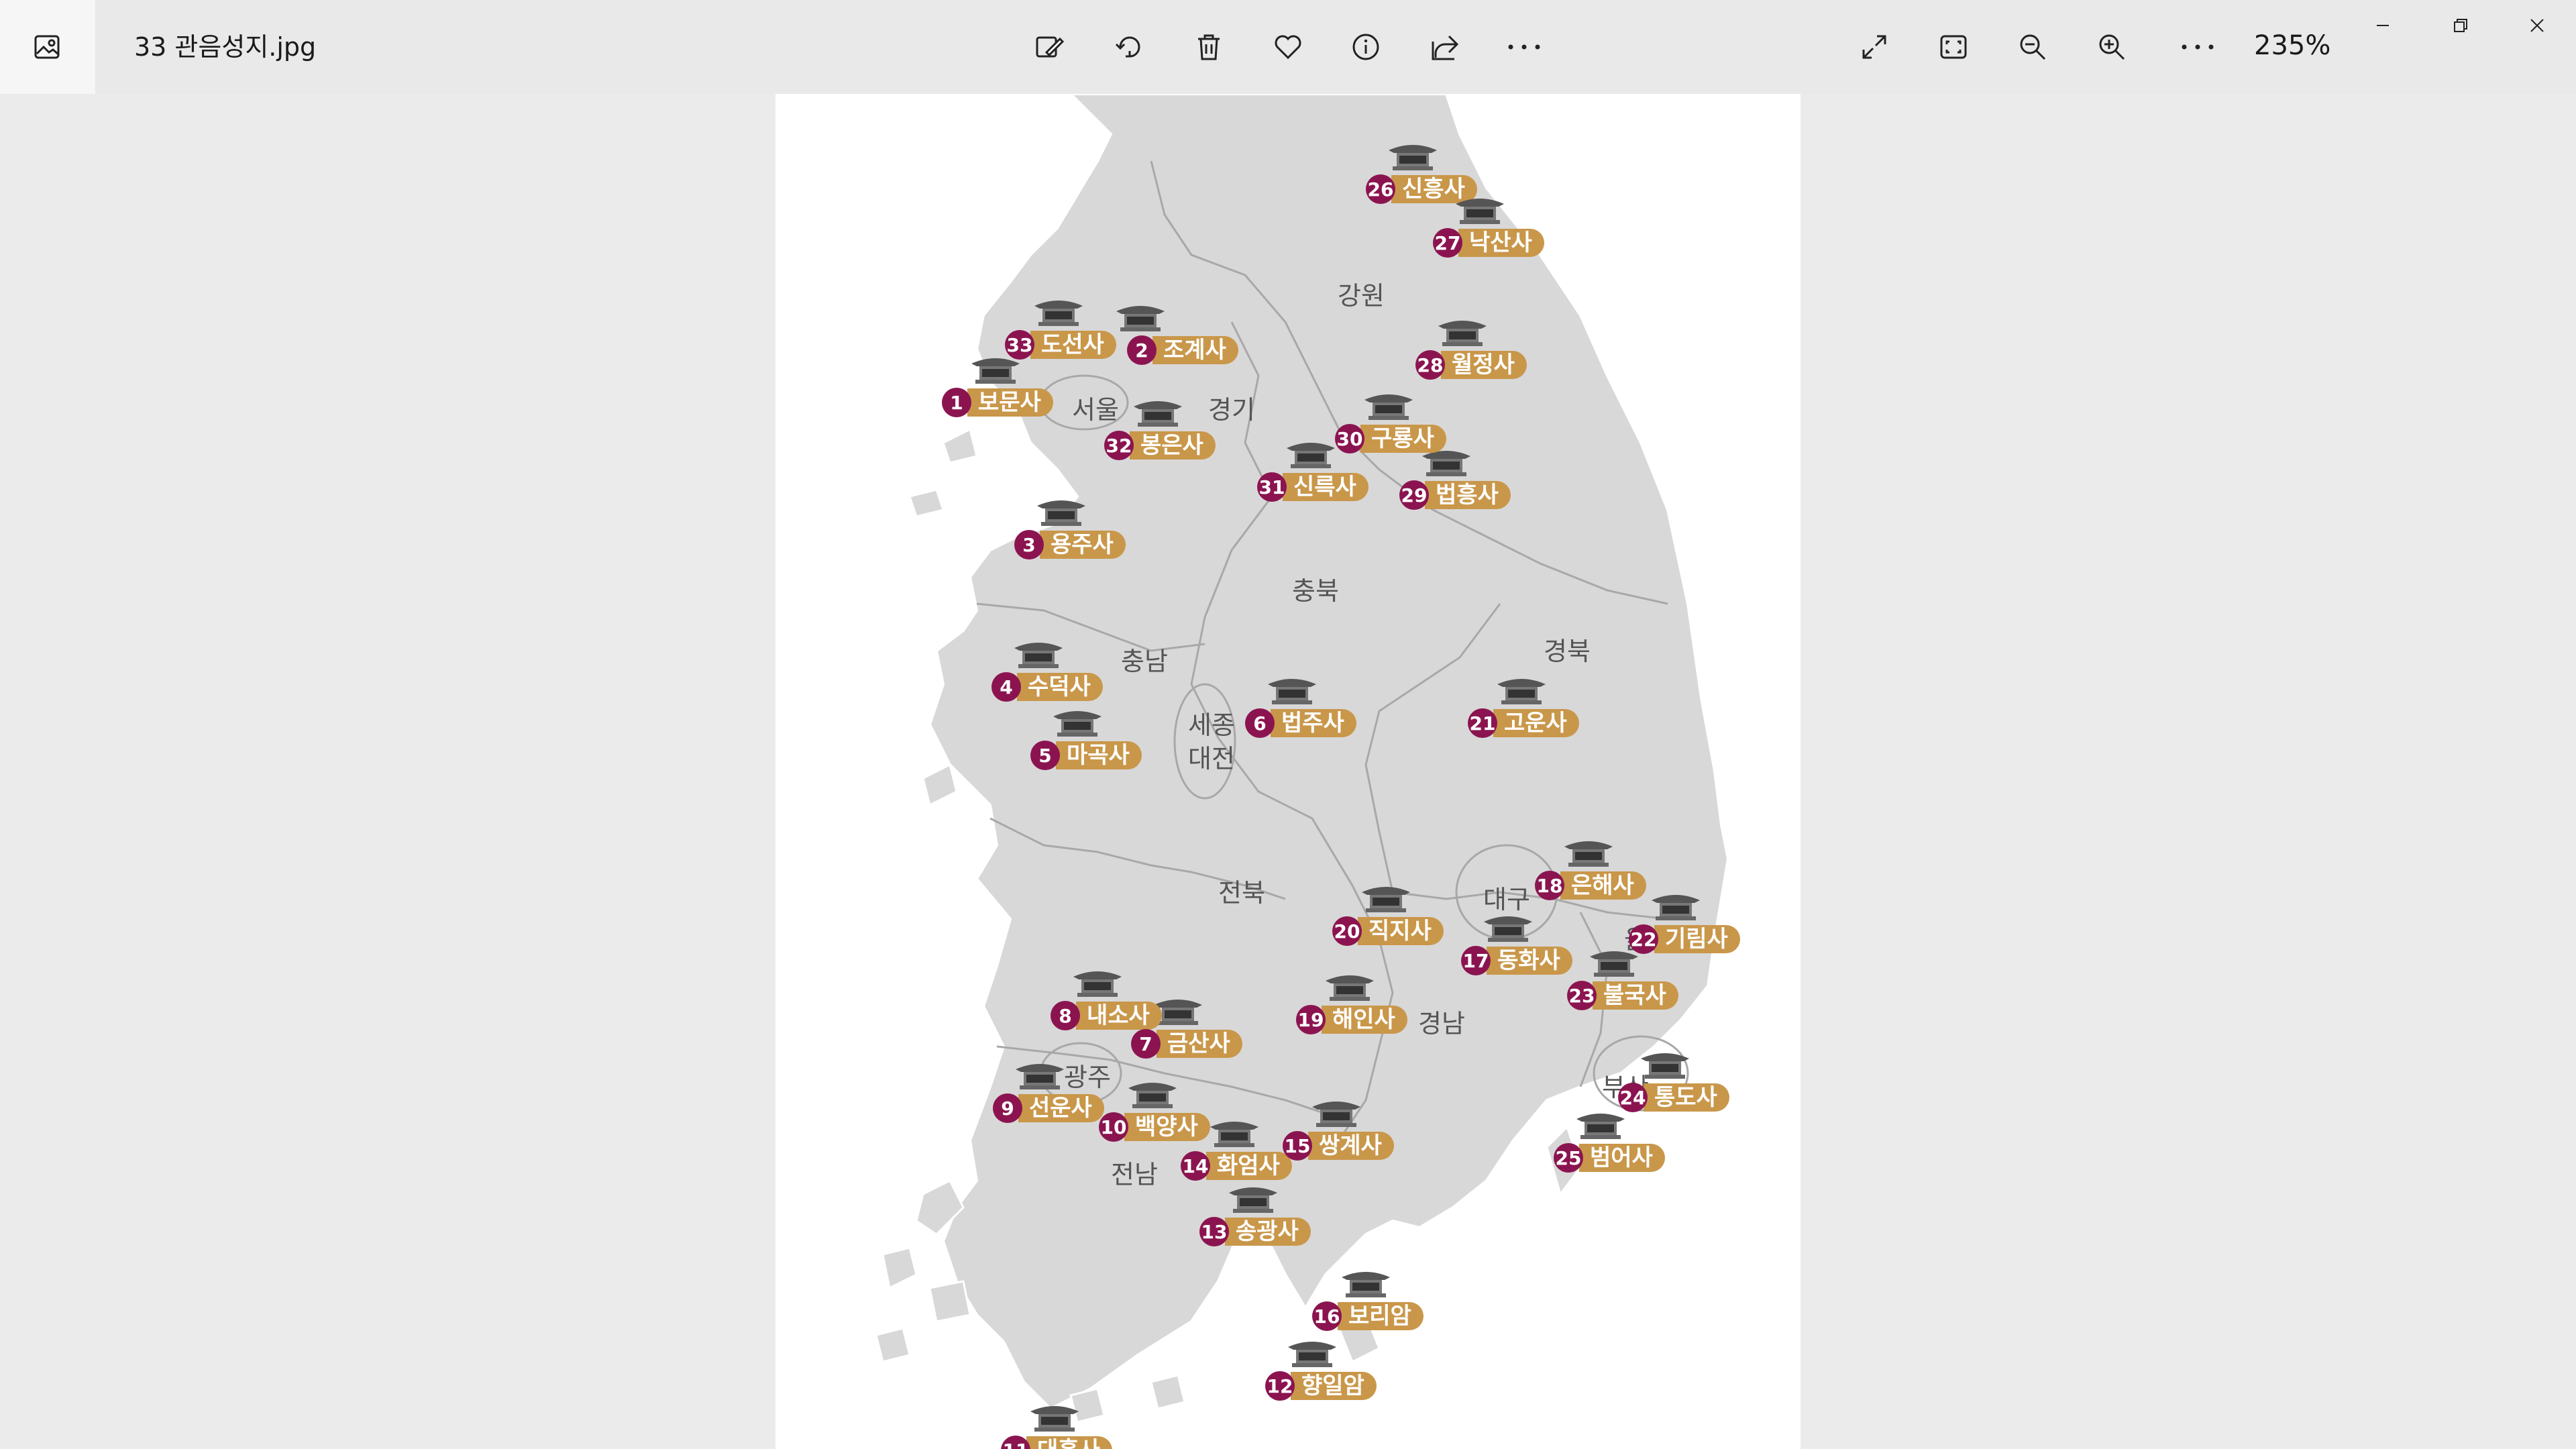 This screenshot has height=1449, width=2576. I want to click on restore-icon, so click(2460, 25).